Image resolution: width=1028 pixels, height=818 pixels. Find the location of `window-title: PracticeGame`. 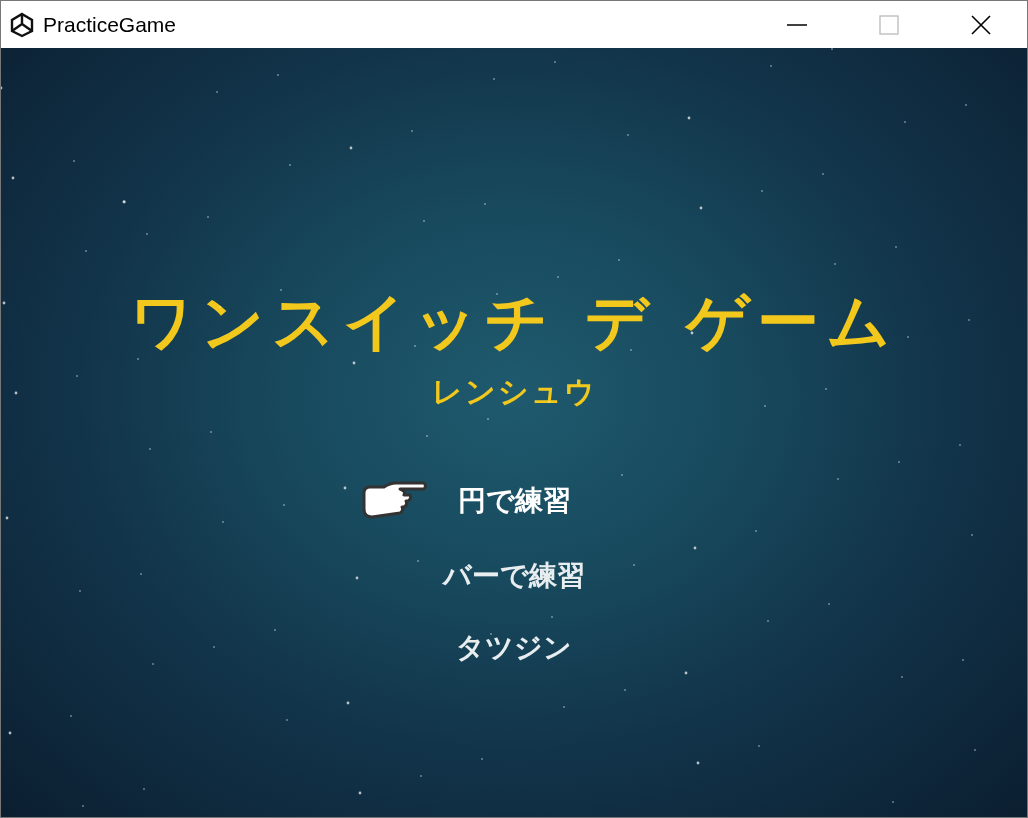

window-title: PracticeGame is located at coordinates (110, 24).